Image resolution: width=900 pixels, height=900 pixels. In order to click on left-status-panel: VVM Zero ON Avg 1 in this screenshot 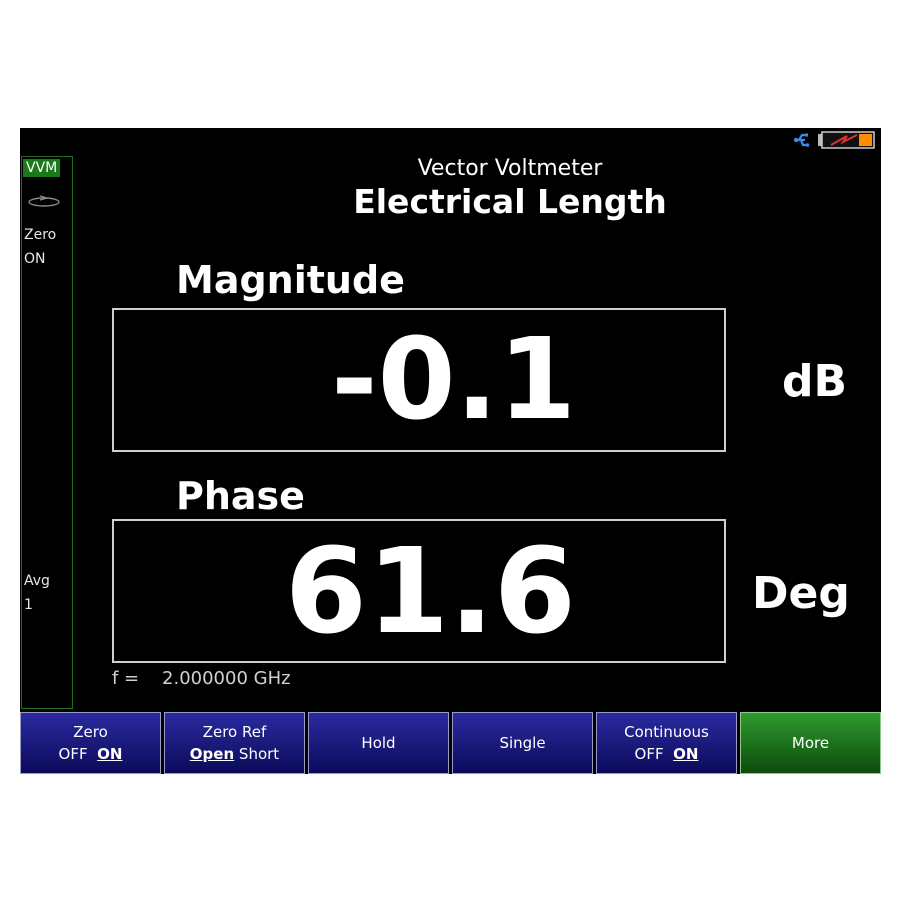, I will do `click(47, 432)`.